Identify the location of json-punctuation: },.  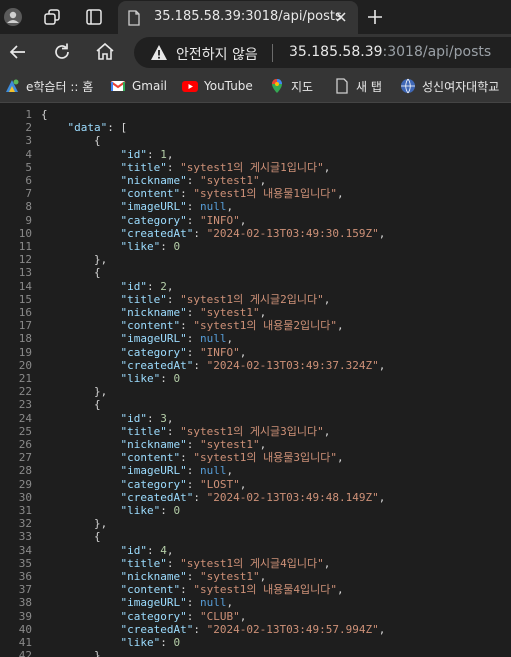
(74, 392).